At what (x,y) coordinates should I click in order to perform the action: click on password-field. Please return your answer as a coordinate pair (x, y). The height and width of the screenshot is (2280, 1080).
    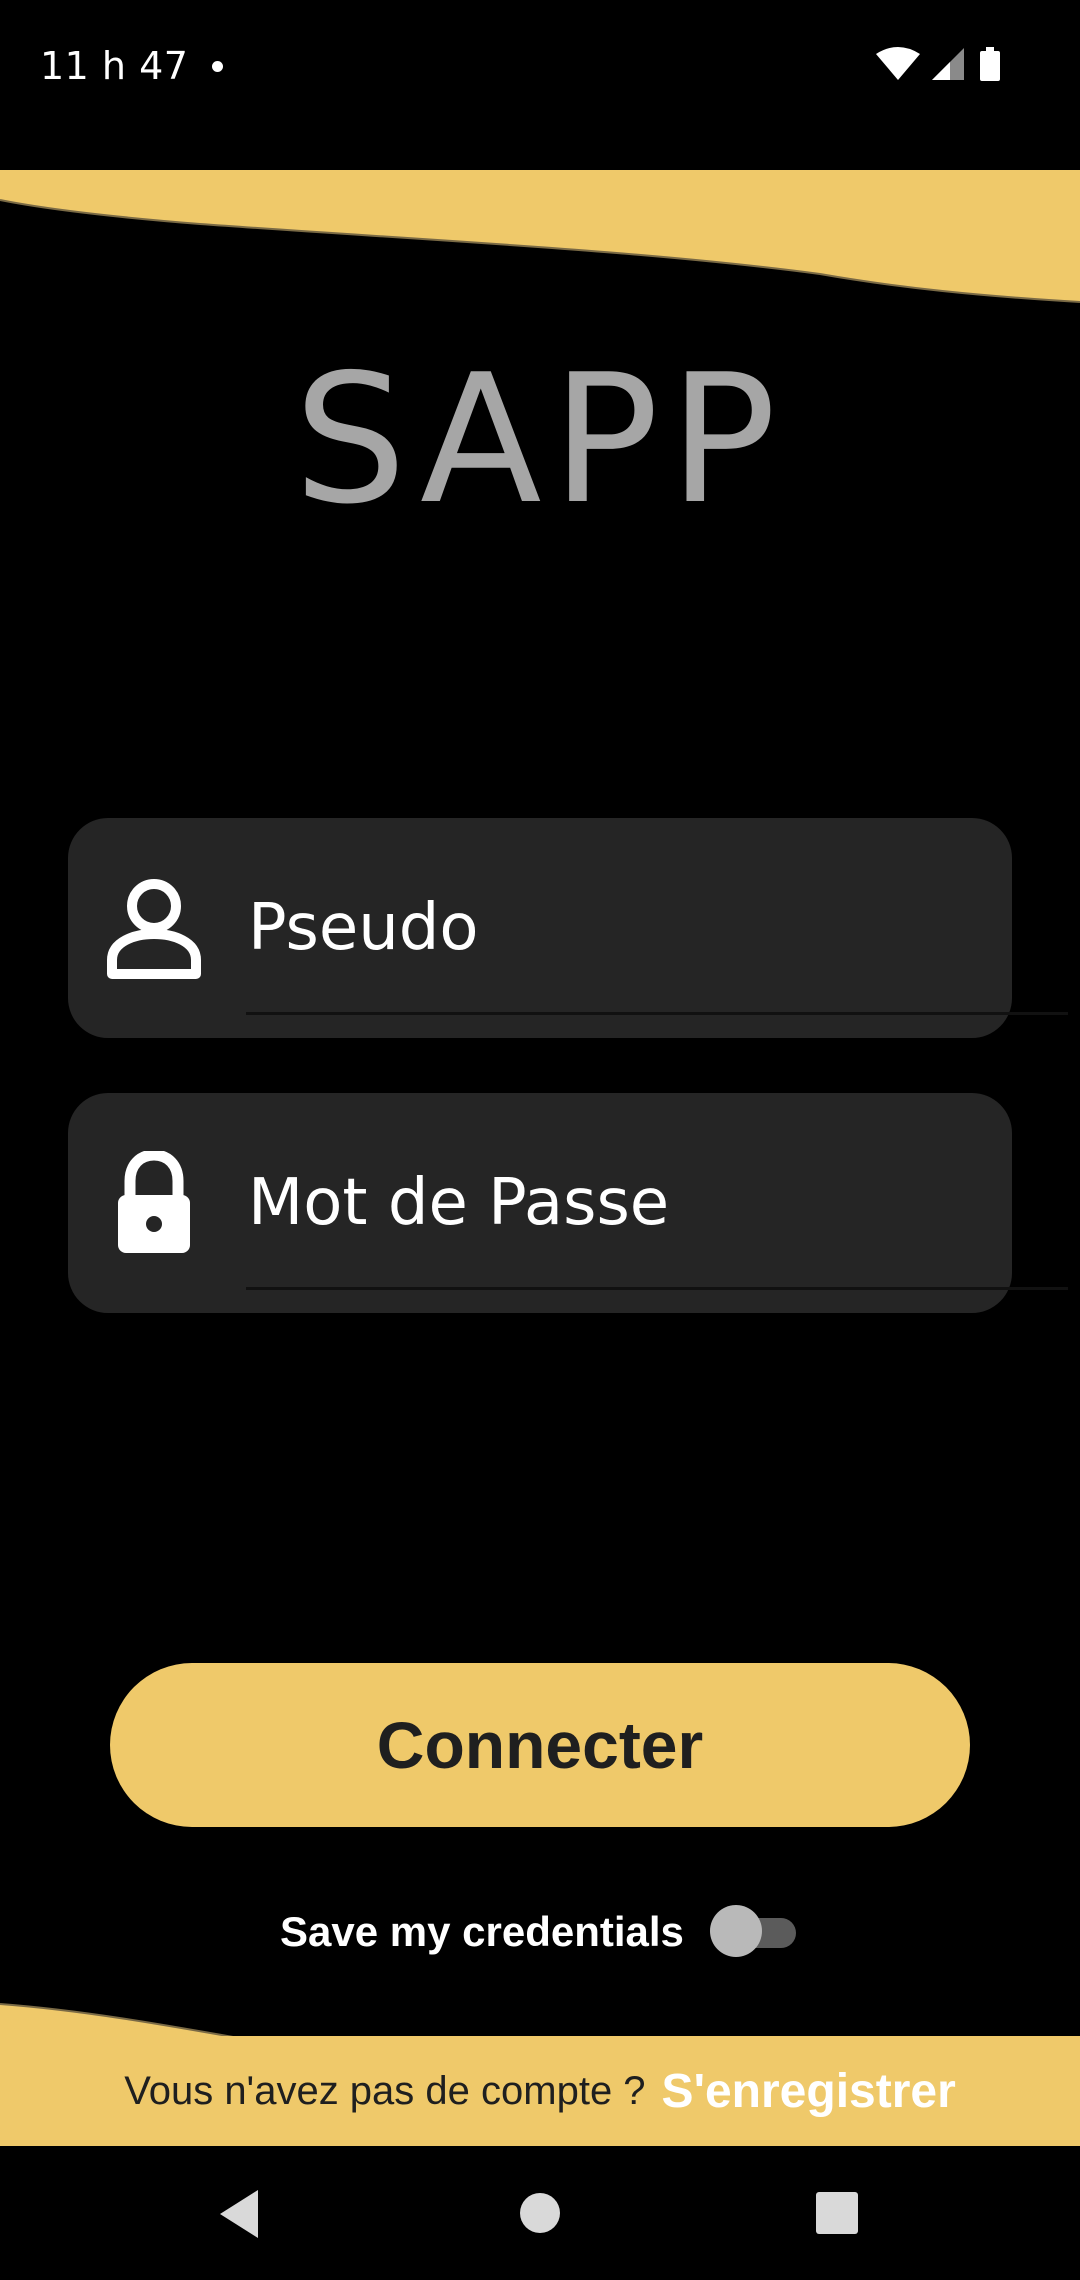
    Looking at the image, I should click on (568, 1203).